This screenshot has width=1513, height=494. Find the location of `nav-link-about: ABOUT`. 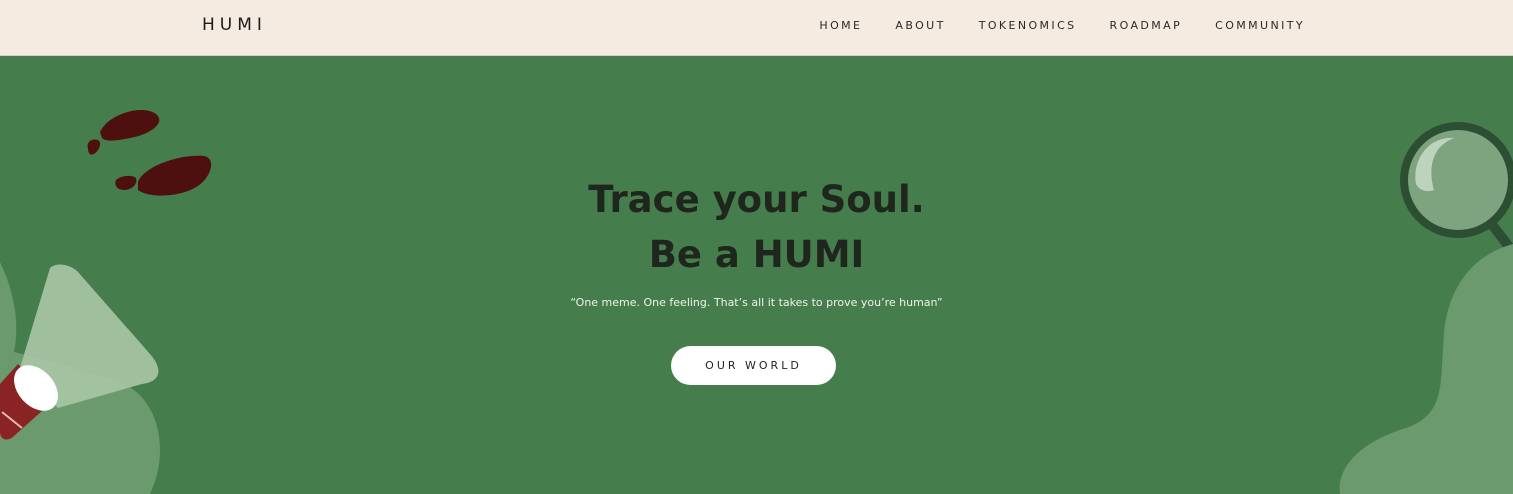

nav-link-about: ABOUT is located at coordinates (920, 25).